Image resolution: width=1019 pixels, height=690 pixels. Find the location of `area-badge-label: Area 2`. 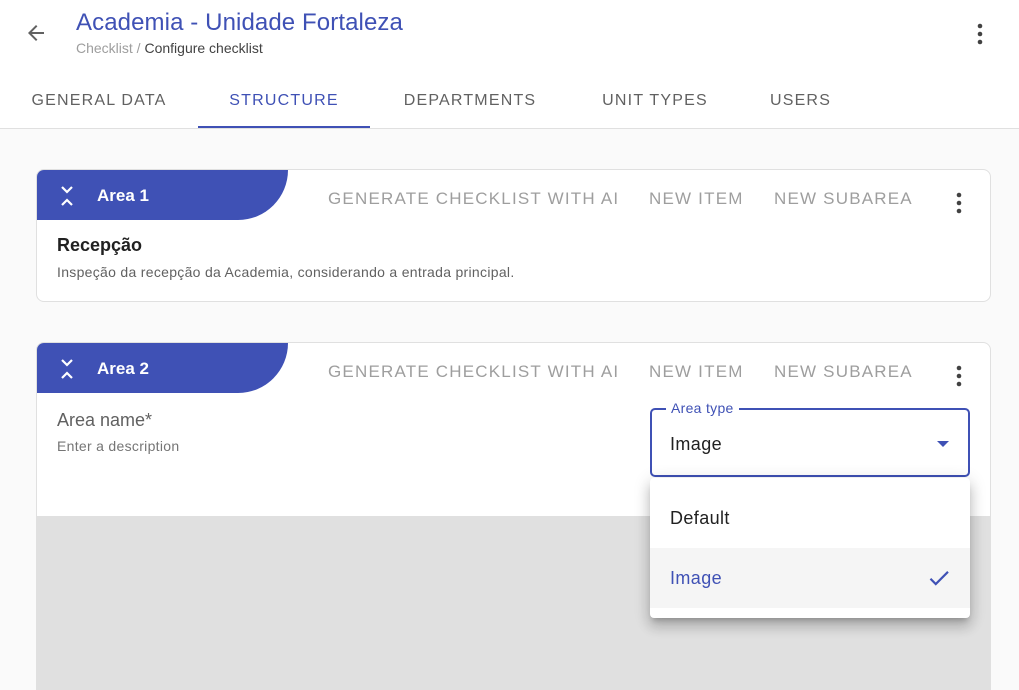

area-badge-label: Area 2 is located at coordinates (123, 368).